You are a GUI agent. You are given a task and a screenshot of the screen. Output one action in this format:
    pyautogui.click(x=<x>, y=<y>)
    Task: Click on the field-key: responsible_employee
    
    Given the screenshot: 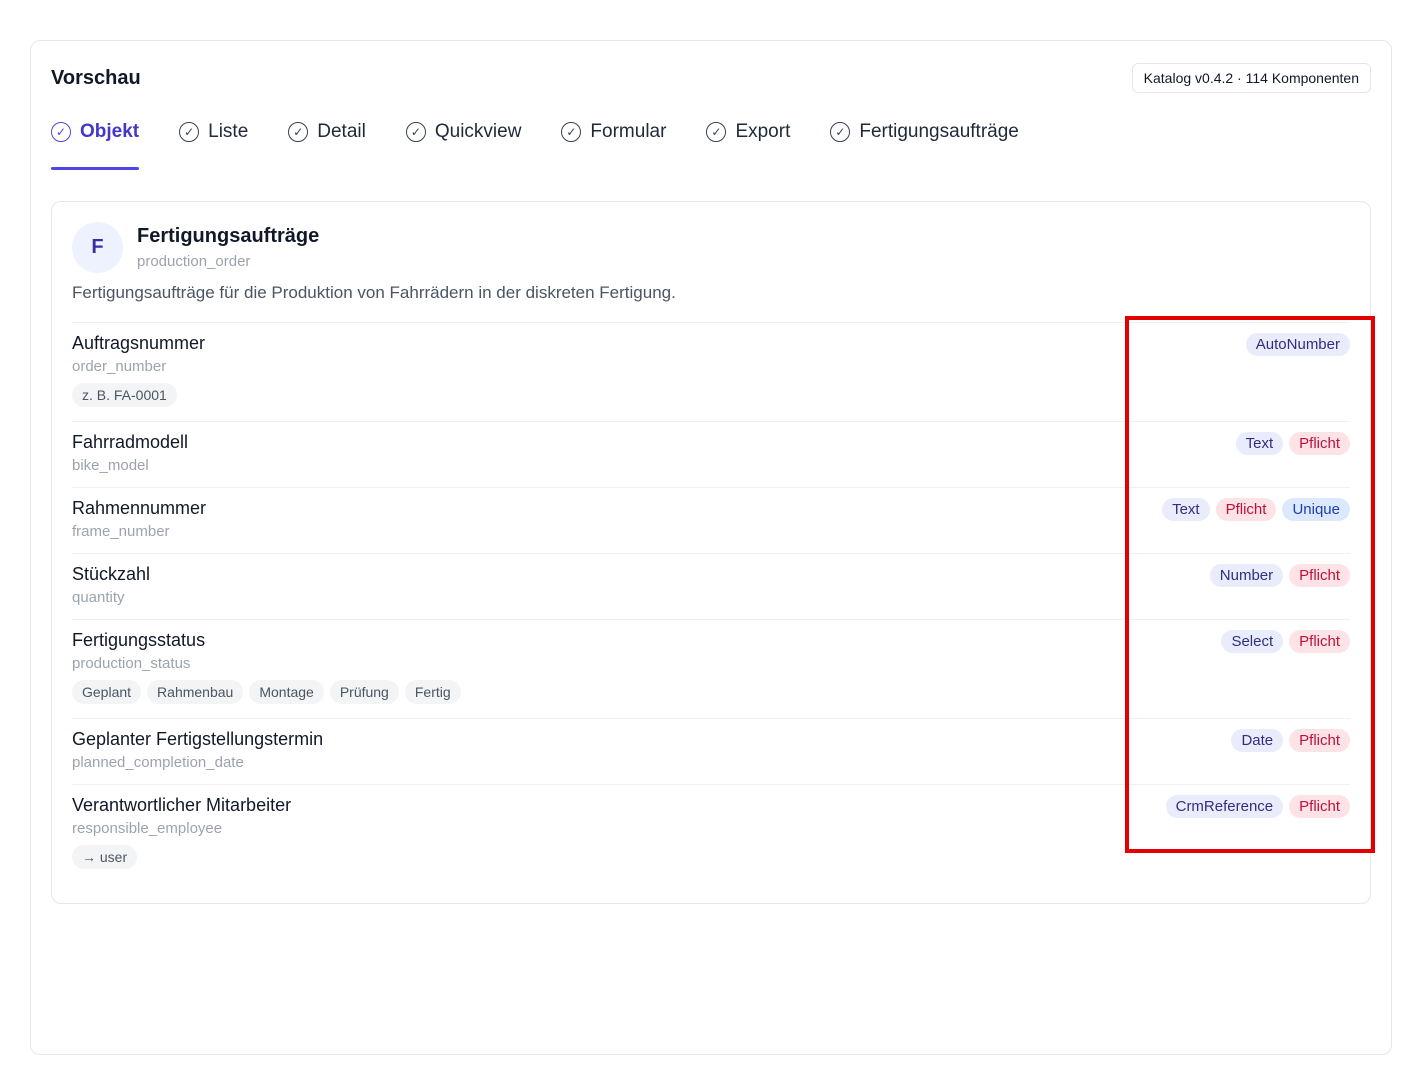 What is the action you would take?
    pyautogui.click(x=147, y=828)
    